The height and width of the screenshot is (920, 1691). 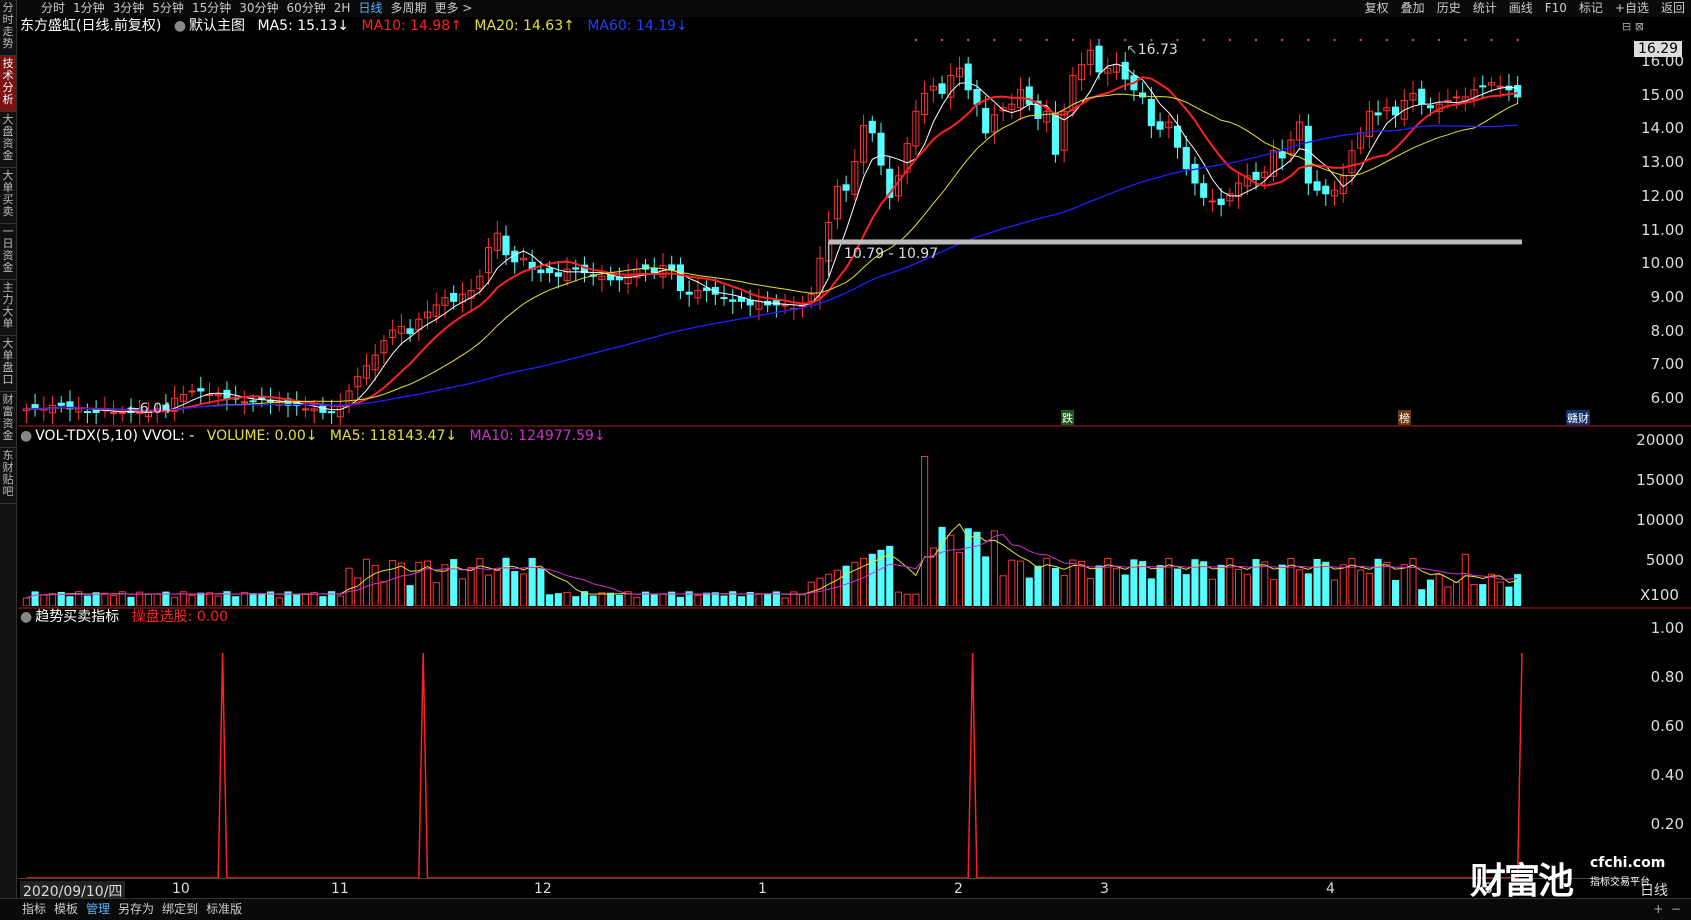 I want to click on main-chart-settings-icon: ●, so click(x=180, y=26).